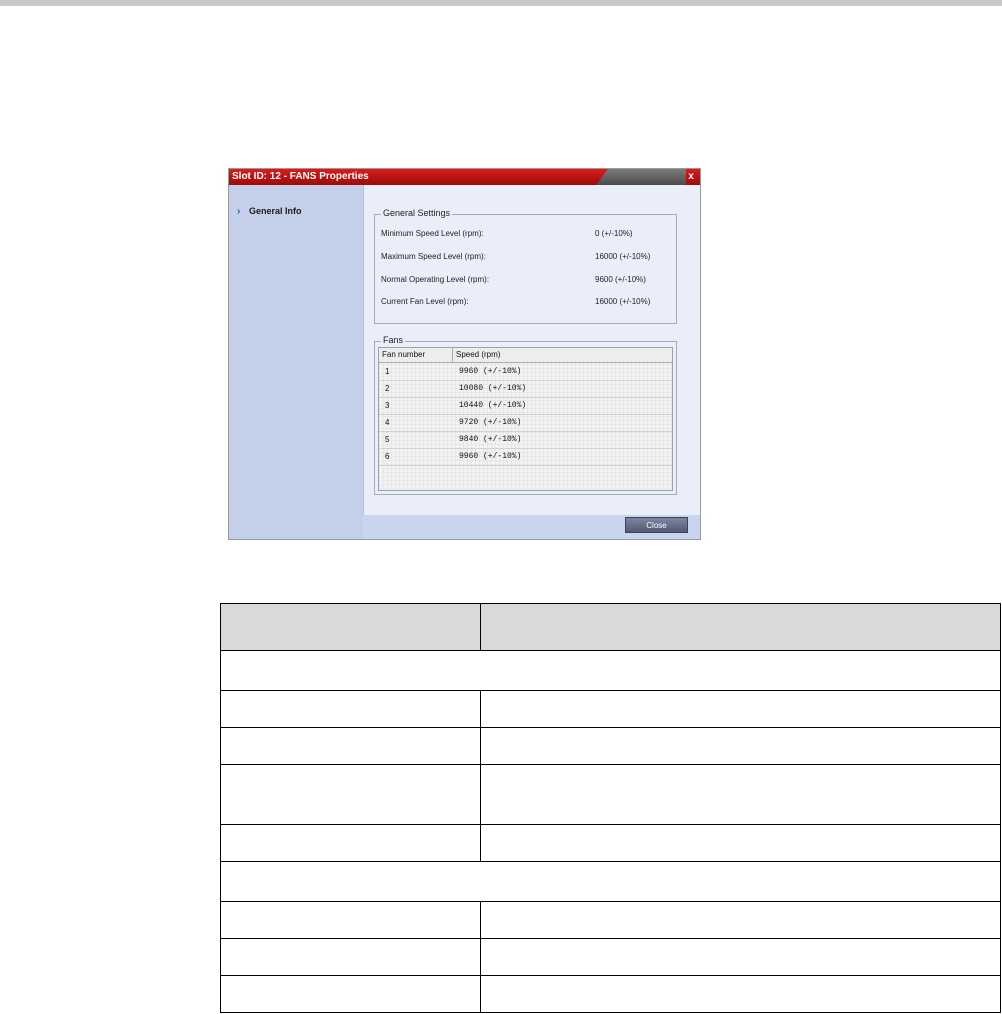 The width and height of the screenshot is (1002, 1014). I want to click on general-settings-title: General Settings, so click(417, 213).